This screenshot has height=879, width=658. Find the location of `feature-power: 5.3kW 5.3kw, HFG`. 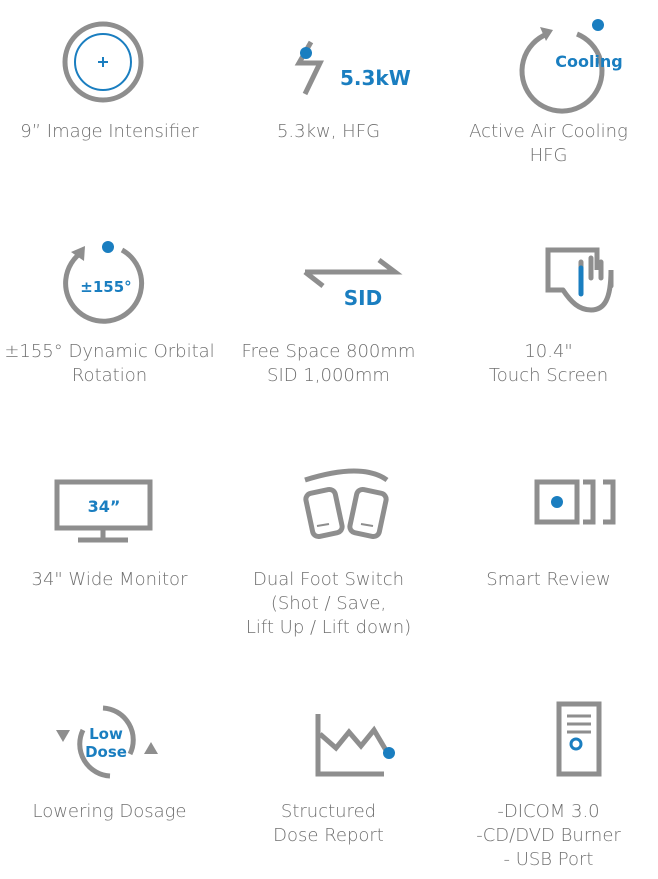

feature-power: 5.3kW 5.3kw, HFG is located at coordinates (328, 77).